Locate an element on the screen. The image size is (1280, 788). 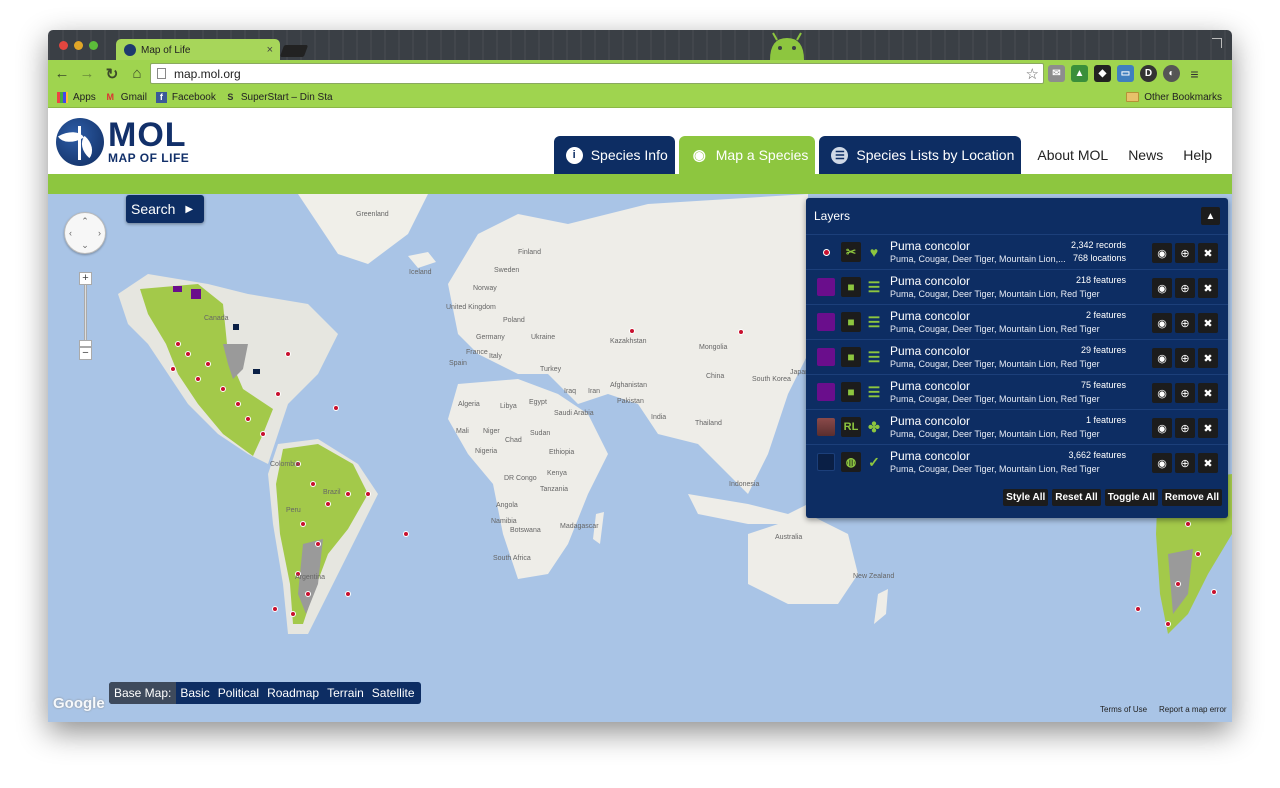
basemap-political: Political is located at coordinates (238, 693).